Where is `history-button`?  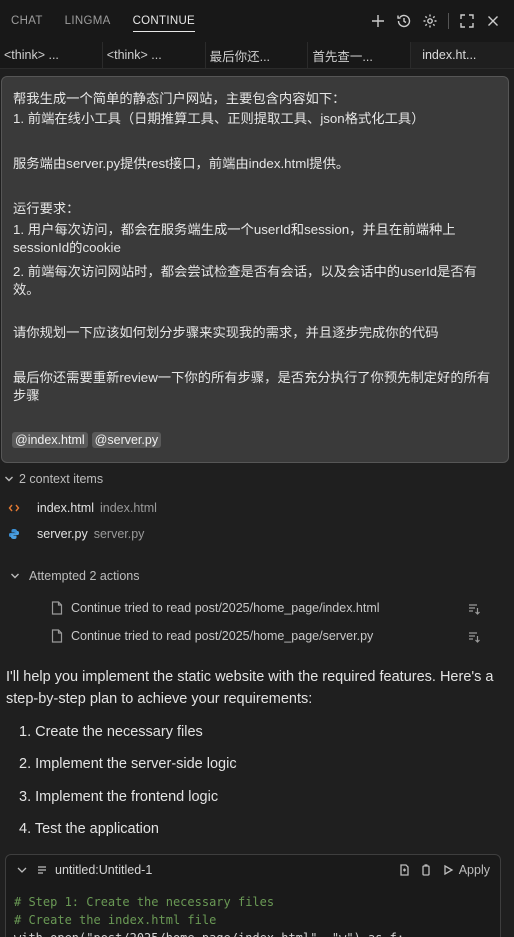
history-button is located at coordinates (404, 21).